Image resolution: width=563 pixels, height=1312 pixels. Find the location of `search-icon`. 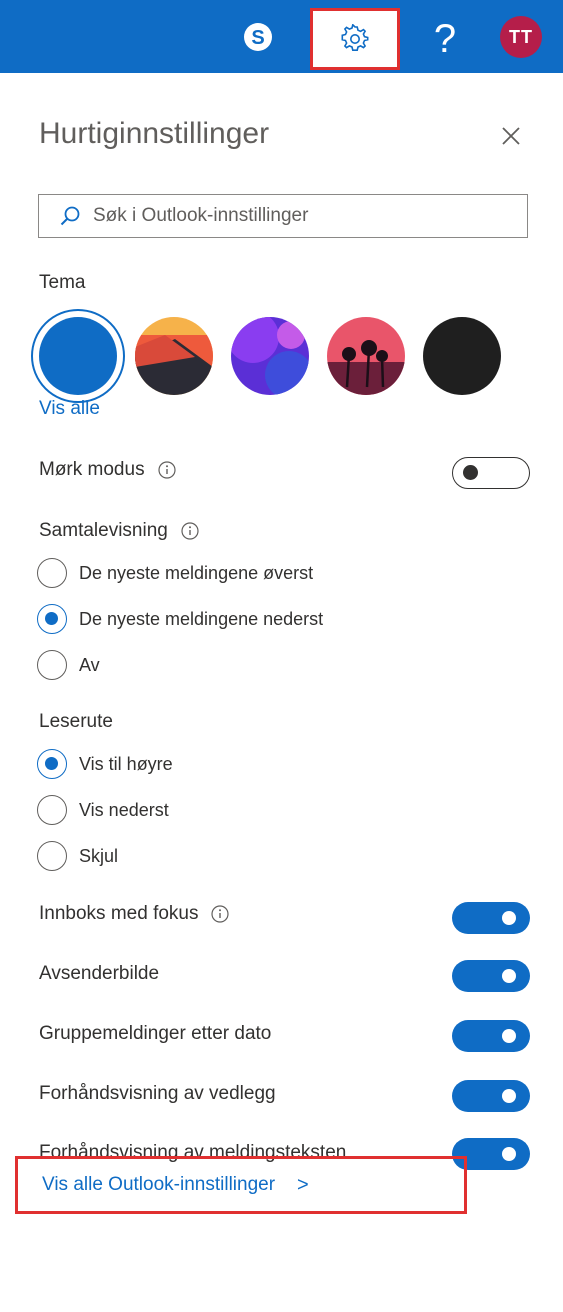

search-icon is located at coordinates (70, 216).